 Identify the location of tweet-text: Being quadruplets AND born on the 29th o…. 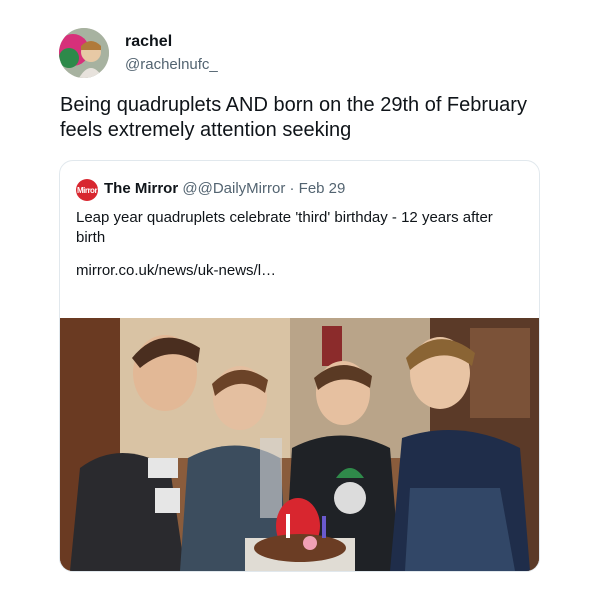
(293, 117).